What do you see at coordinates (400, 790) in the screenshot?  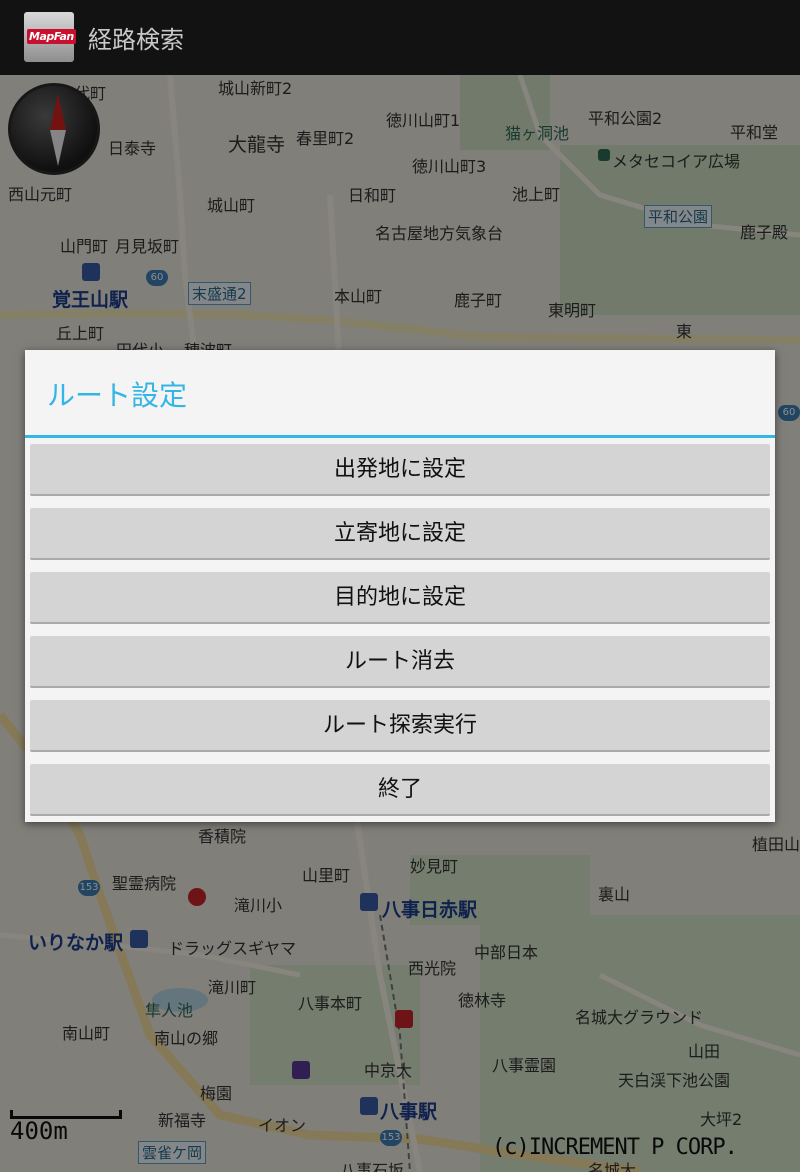 I see `exit-button: 終了` at bounding box center [400, 790].